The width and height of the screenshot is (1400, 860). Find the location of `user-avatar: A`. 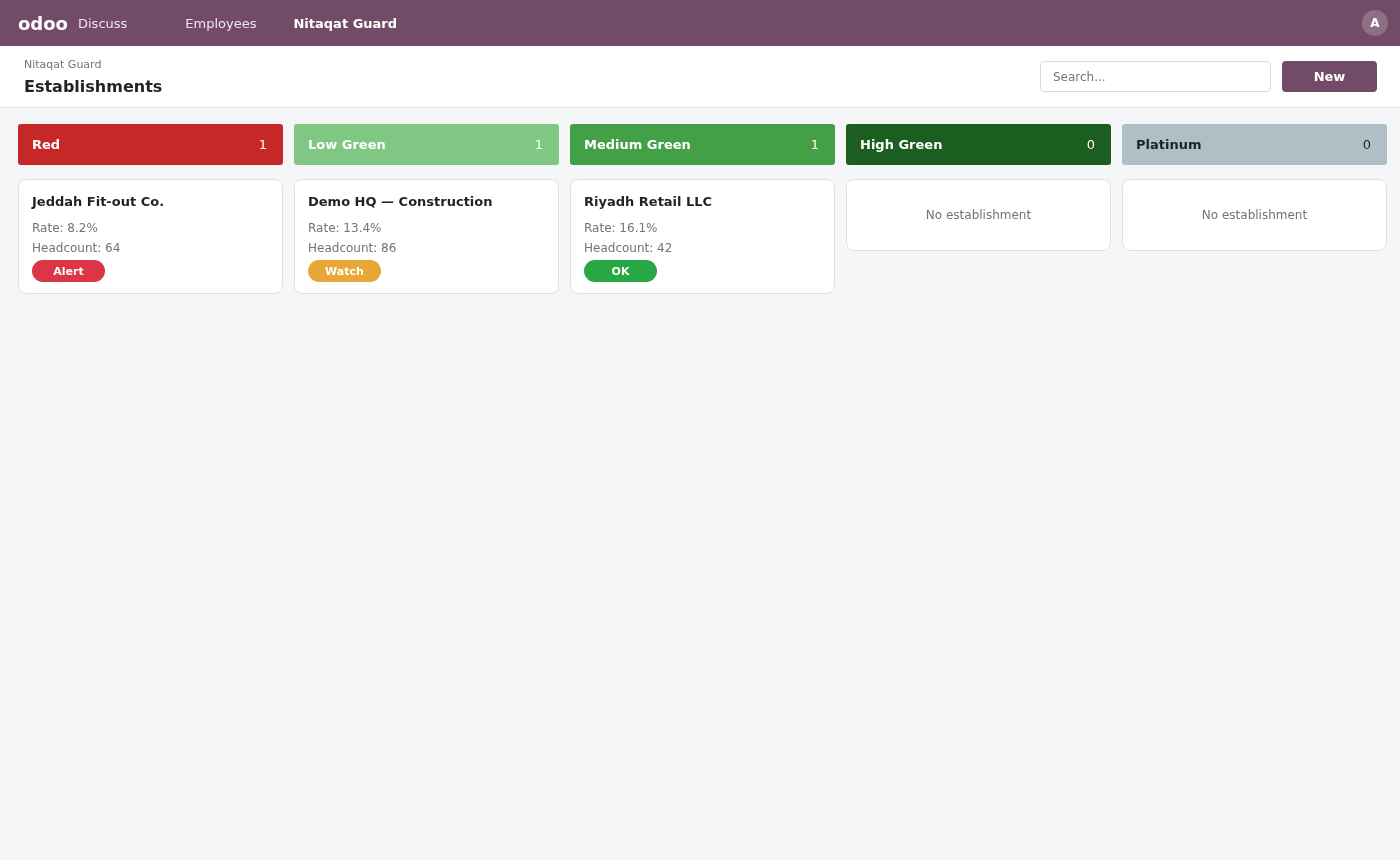

user-avatar: A is located at coordinates (1375, 23).